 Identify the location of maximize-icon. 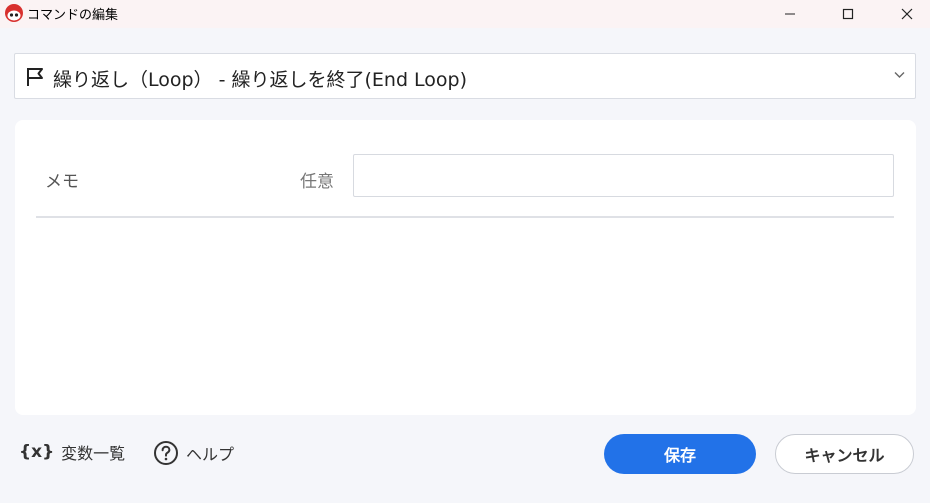
(848, 14).